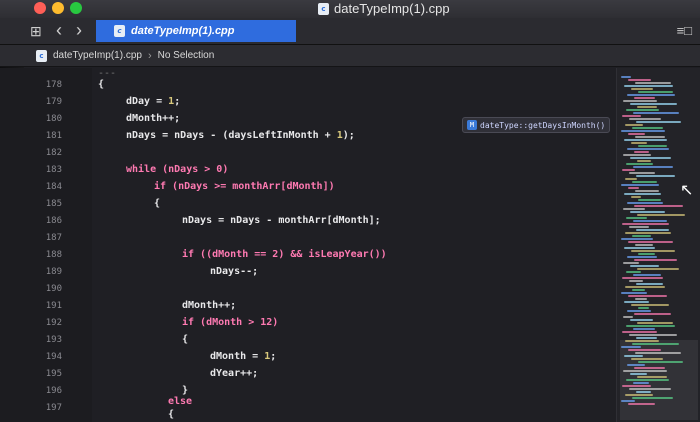 The image size is (700, 422). What do you see at coordinates (53, 306) in the screenshot?
I see `line-number: 191` at bounding box center [53, 306].